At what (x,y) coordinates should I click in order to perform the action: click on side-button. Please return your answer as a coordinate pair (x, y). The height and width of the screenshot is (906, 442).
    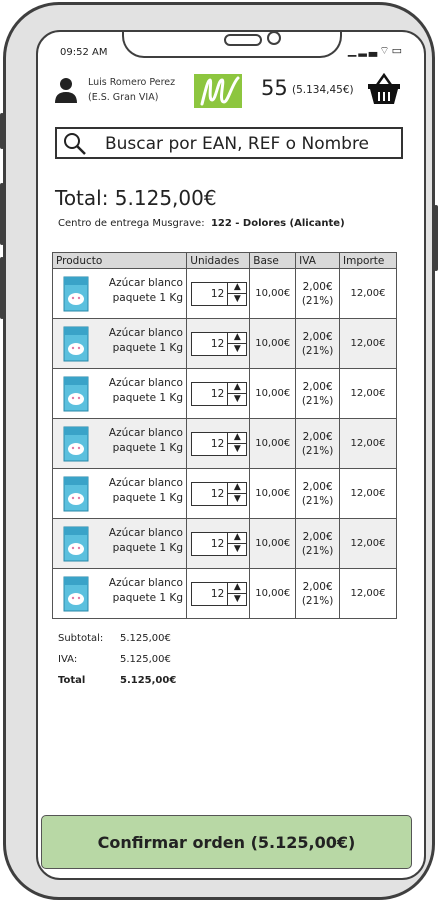
    Looking at the image, I should click on (2, 214).